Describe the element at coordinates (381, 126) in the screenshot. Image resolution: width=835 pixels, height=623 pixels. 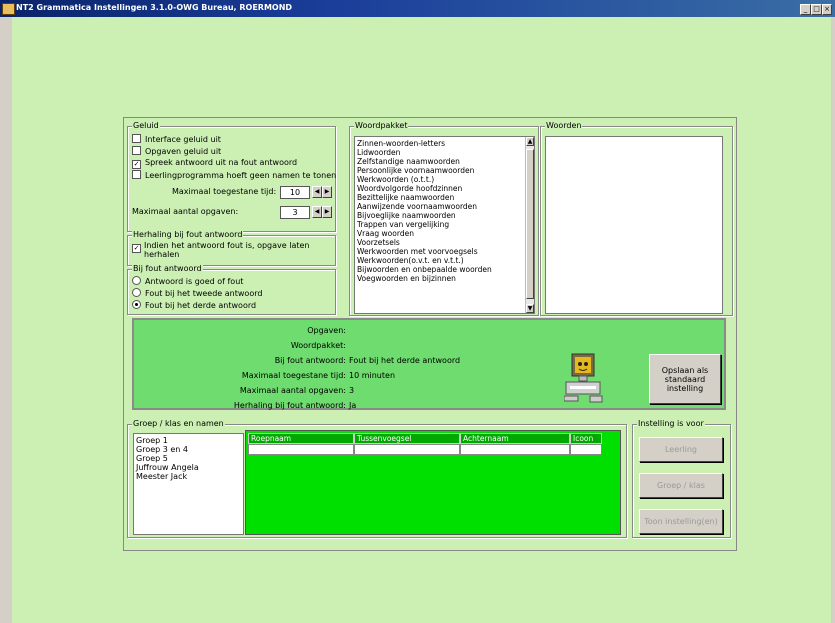
I see `woordpakket-legend: Woordpakket` at that location.